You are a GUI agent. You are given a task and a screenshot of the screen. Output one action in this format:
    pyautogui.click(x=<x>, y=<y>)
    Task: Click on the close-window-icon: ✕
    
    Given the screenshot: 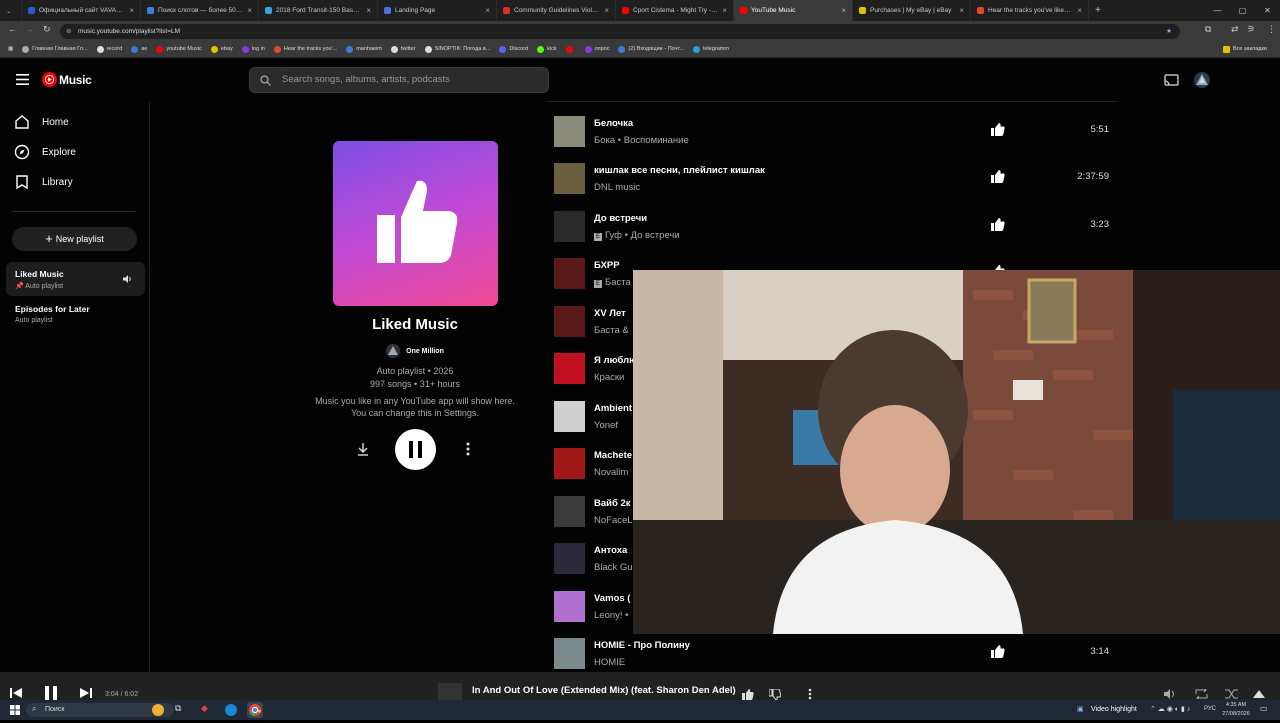 What is the action you would take?
    pyautogui.click(x=1267, y=10)
    